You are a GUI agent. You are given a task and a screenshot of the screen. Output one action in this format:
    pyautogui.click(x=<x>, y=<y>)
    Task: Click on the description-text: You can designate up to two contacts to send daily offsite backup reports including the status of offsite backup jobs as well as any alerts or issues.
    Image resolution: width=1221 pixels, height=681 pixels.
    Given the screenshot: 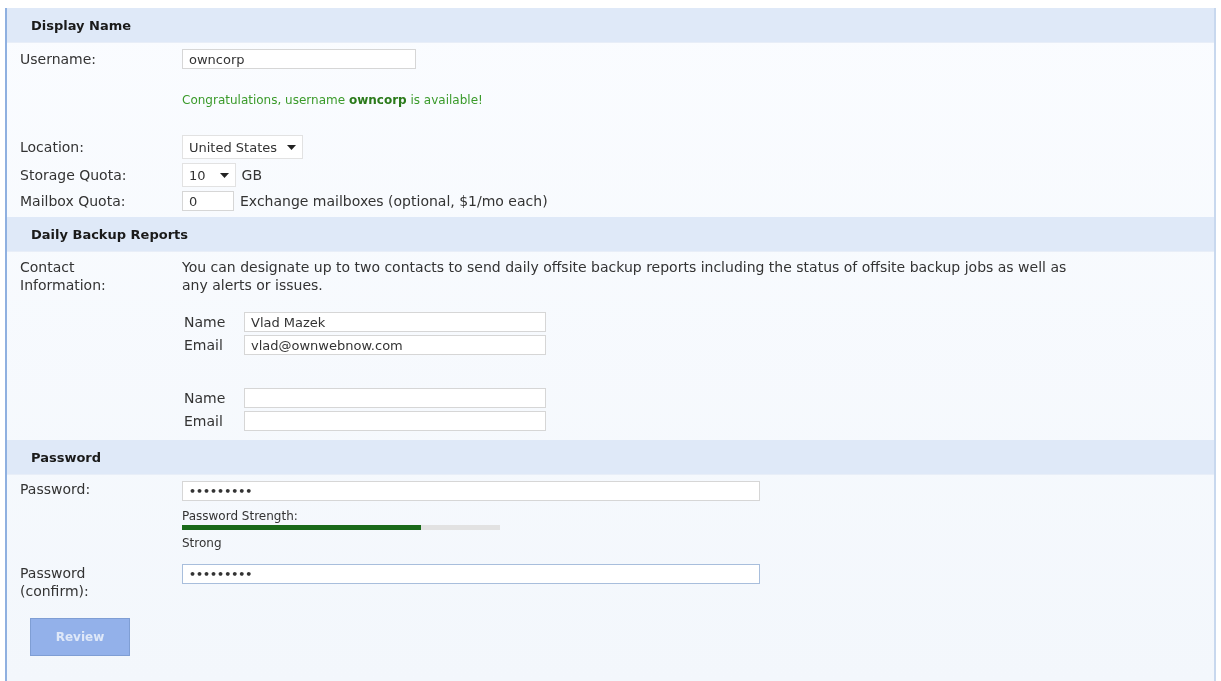 What is the action you would take?
    pyautogui.click(x=625, y=276)
    